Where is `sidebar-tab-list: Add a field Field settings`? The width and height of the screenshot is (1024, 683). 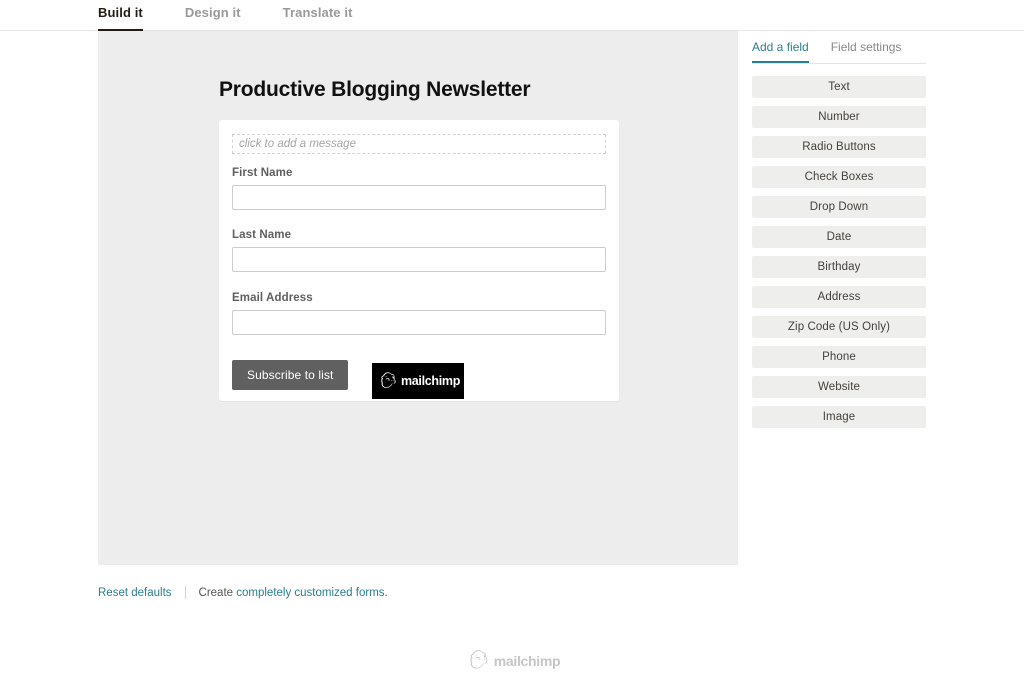 sidebar-tab-list: Add a field Field settings is located at coordinates (839, 52).